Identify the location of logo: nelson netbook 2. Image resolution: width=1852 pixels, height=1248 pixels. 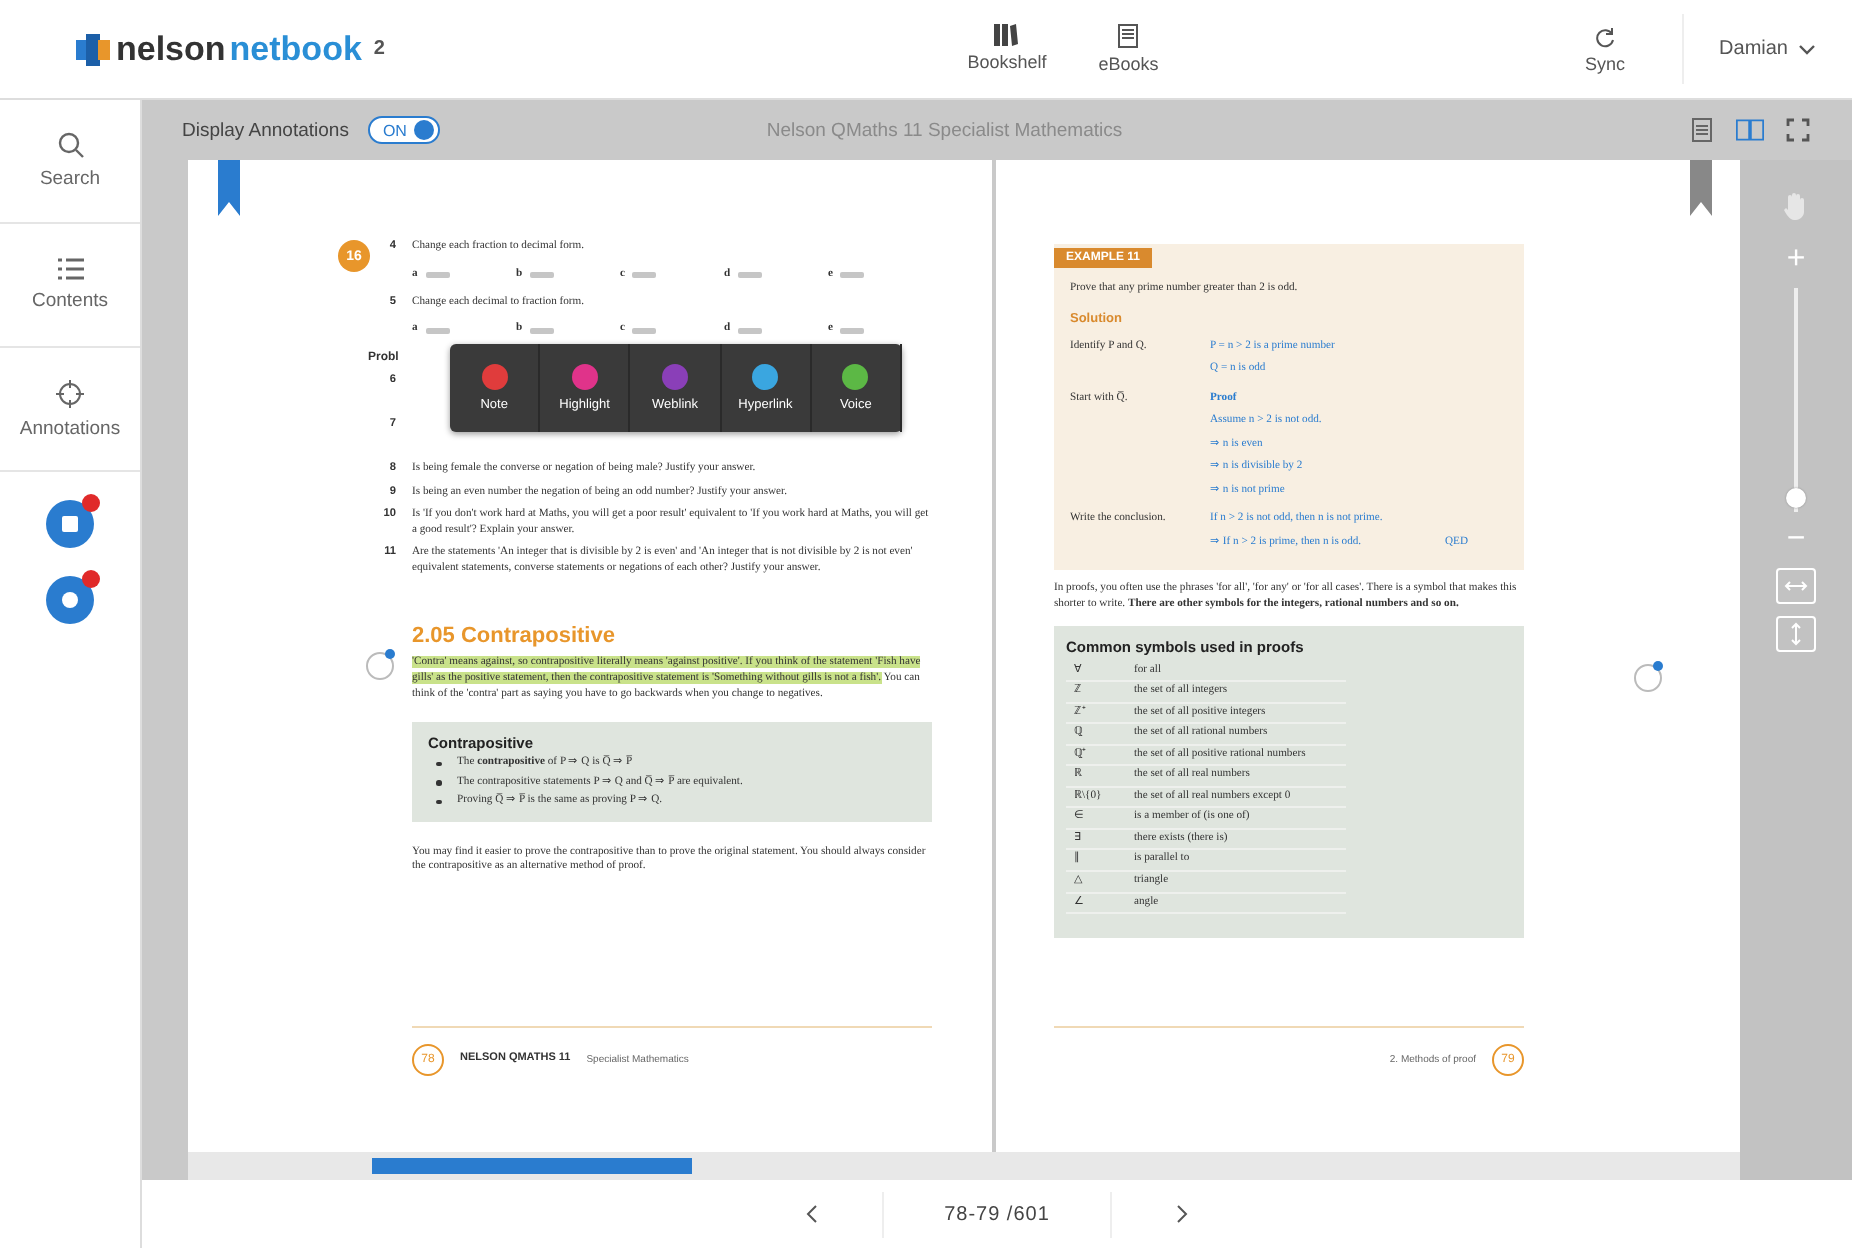
(230, 49).